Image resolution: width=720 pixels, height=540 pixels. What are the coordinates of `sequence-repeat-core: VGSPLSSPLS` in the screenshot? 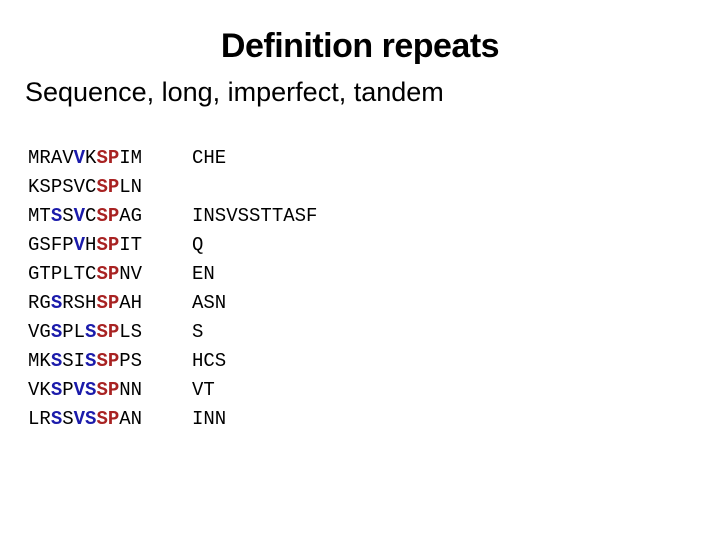 It's located at (110, 332).